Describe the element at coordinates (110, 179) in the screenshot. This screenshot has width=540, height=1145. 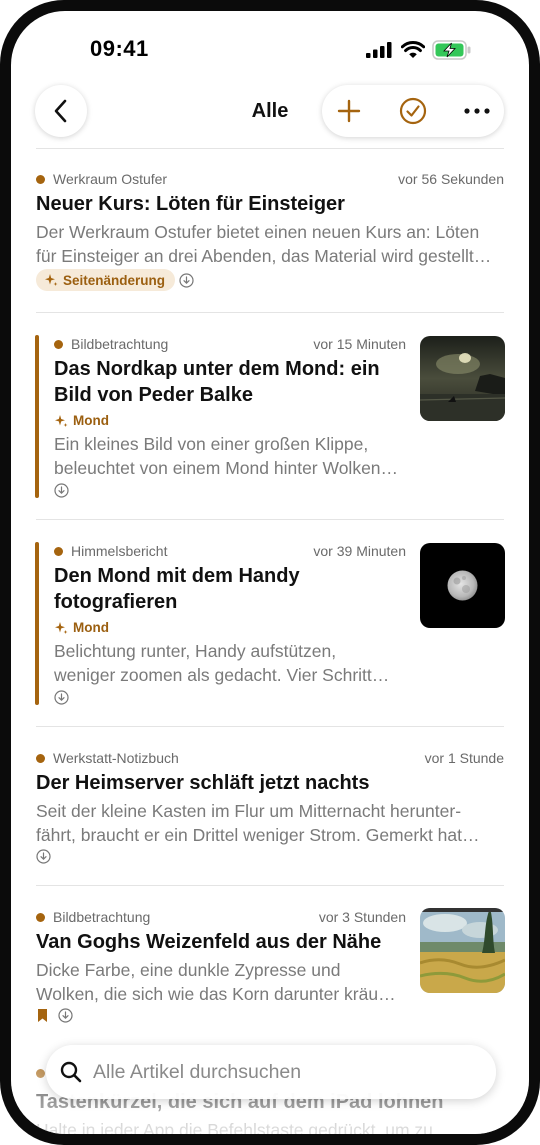
I see `source-label: Werkraum Ostufer` at that location.